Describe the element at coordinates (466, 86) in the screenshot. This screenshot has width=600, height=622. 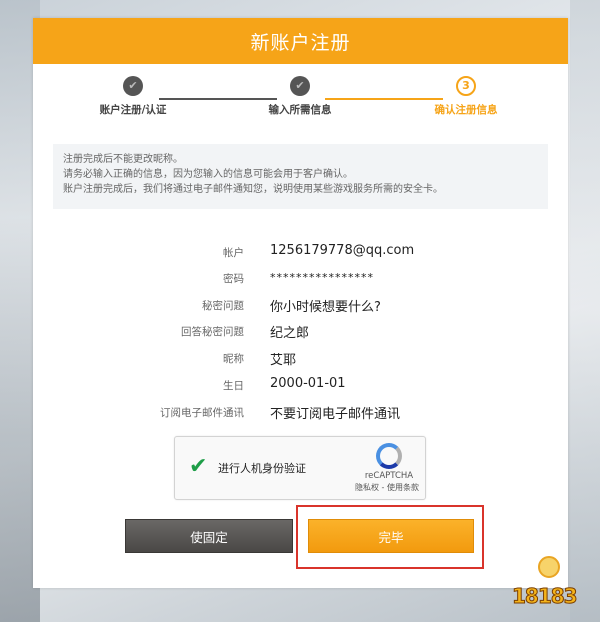
I see `step-3-number: 3` at that location.